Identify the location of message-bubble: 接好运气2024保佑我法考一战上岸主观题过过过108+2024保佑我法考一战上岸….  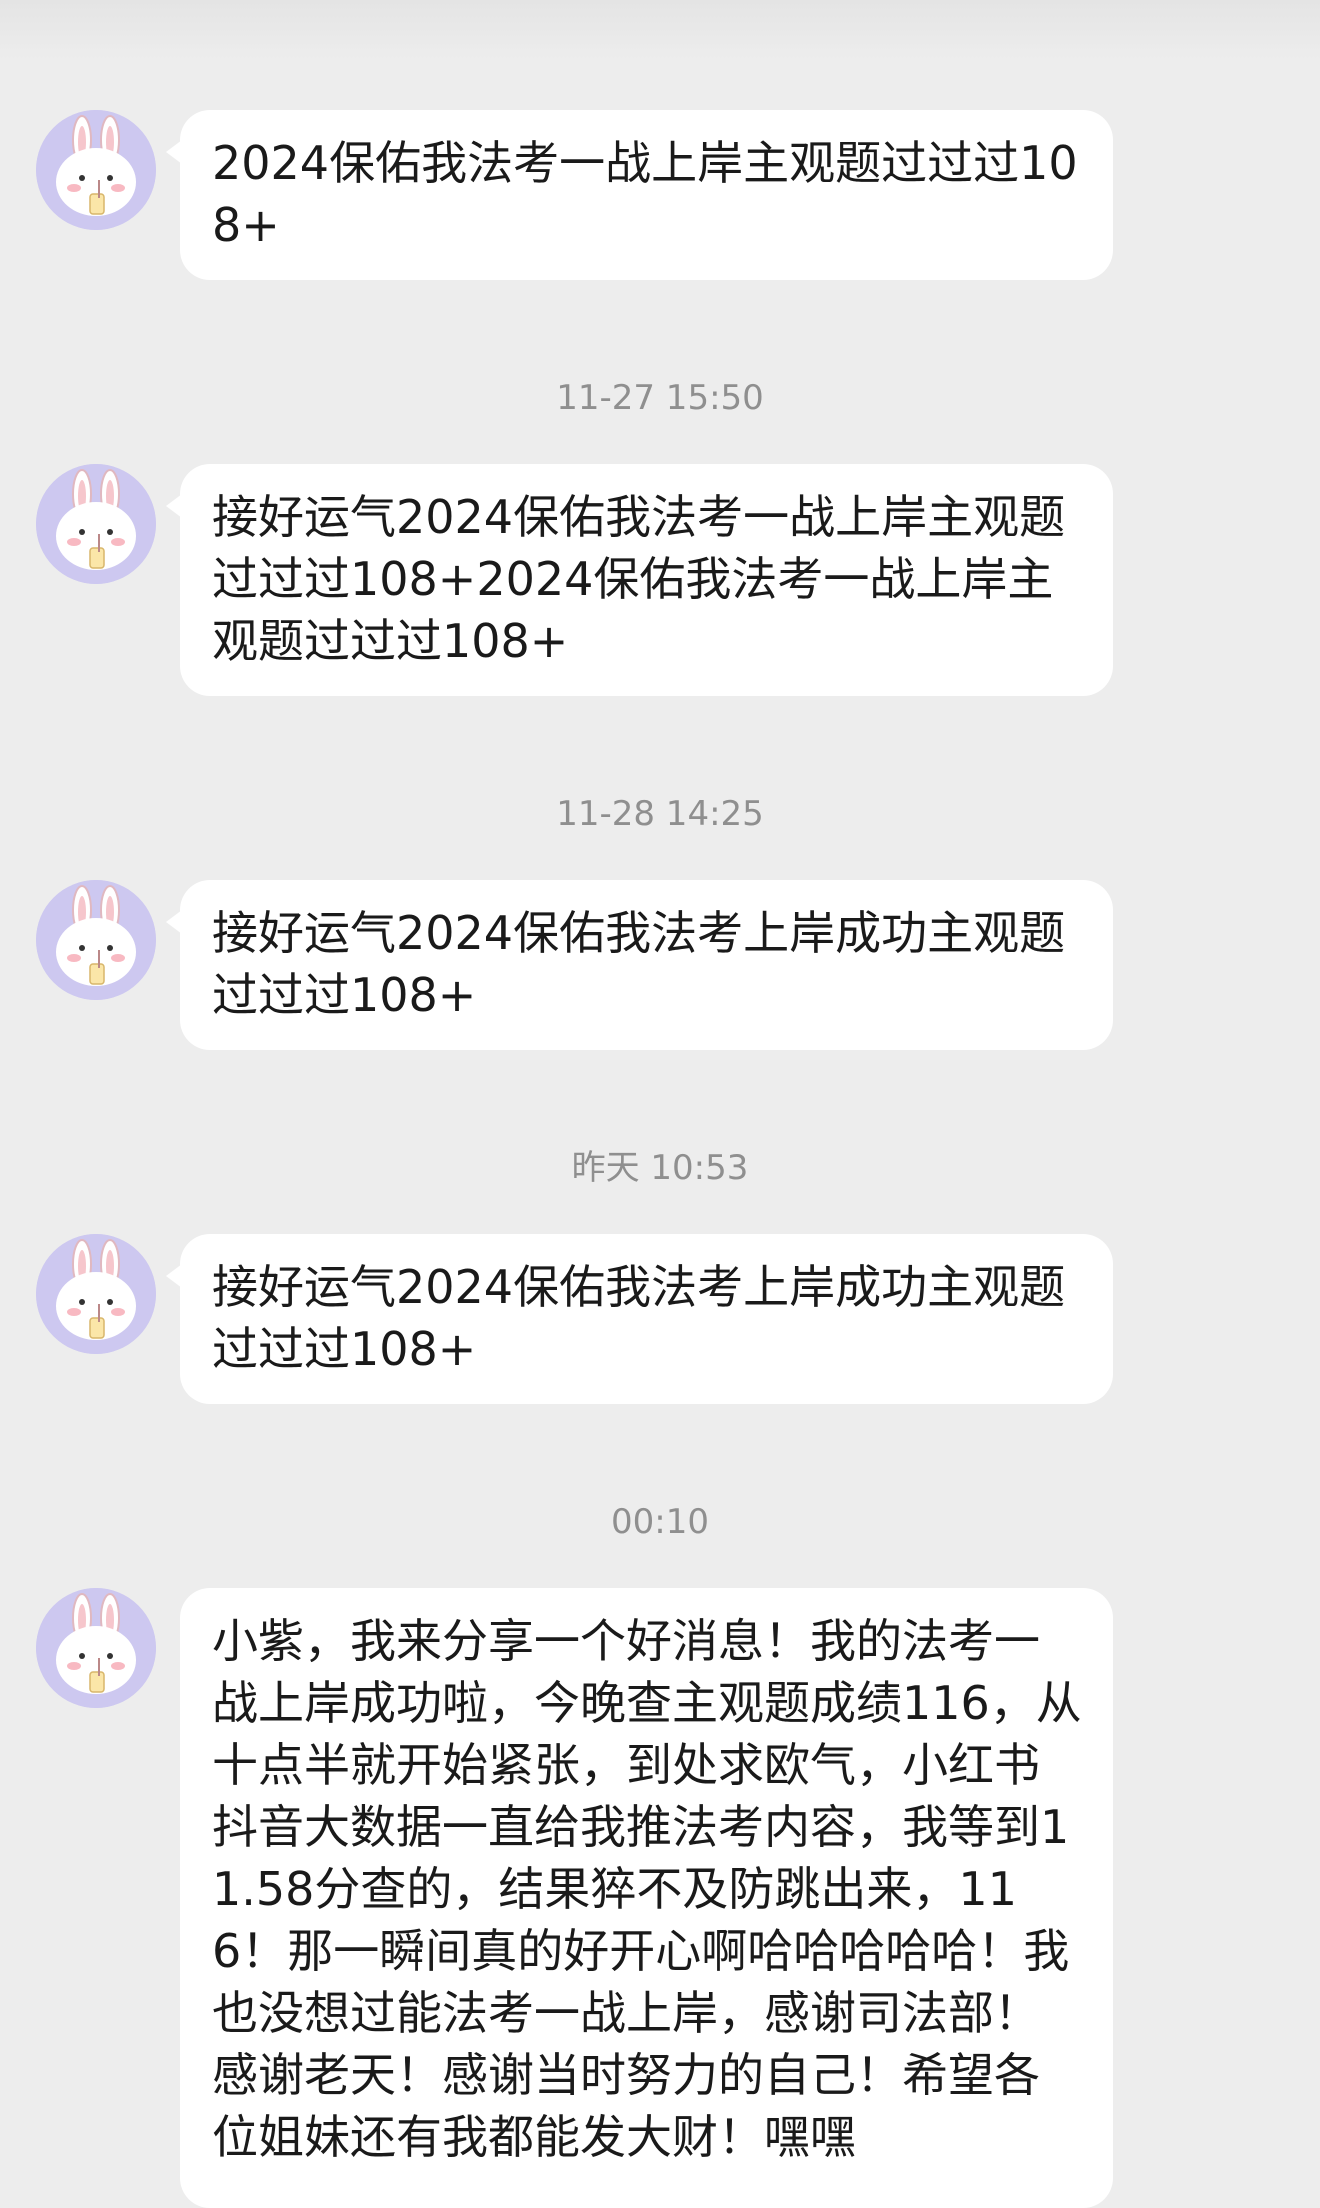
(639, 580).